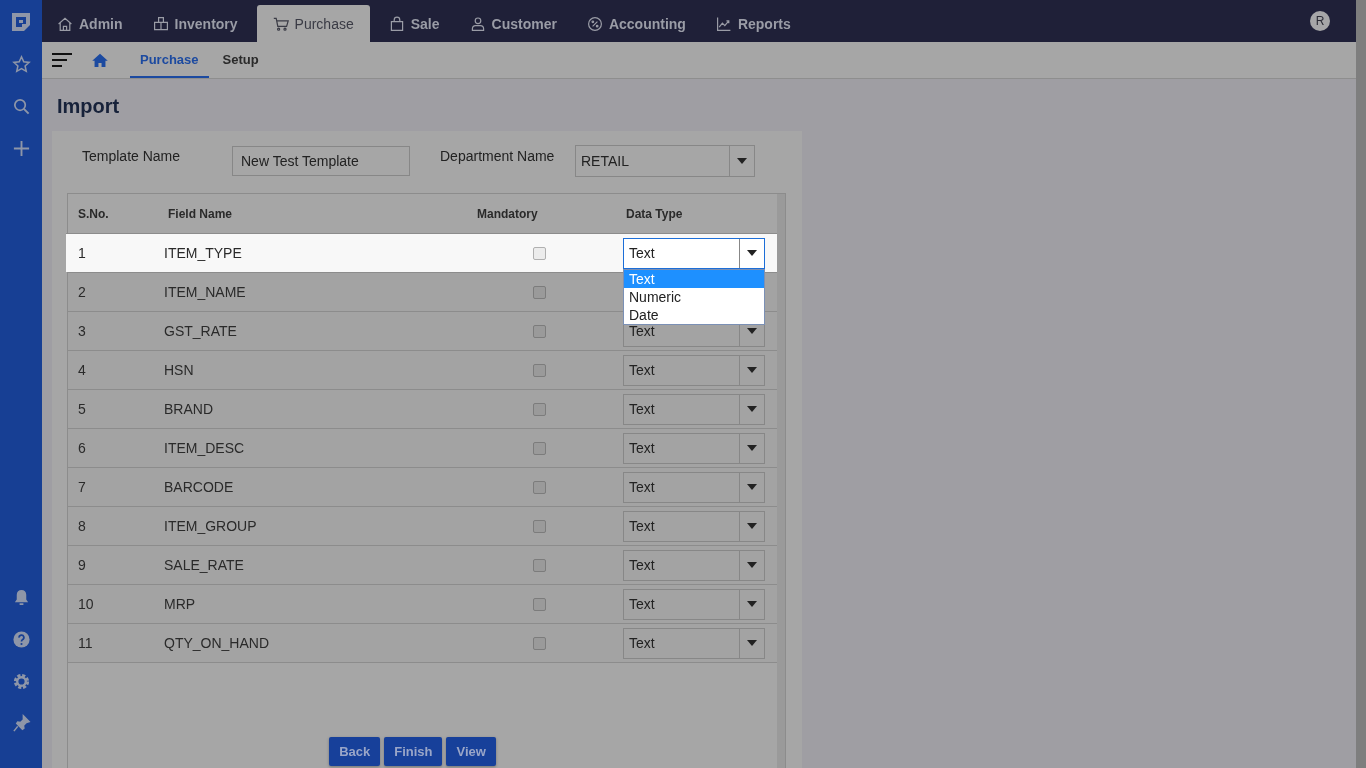 This screenshot has height=768, width=1366. I want to click on table-cell-text: 2, so click(82, 292).